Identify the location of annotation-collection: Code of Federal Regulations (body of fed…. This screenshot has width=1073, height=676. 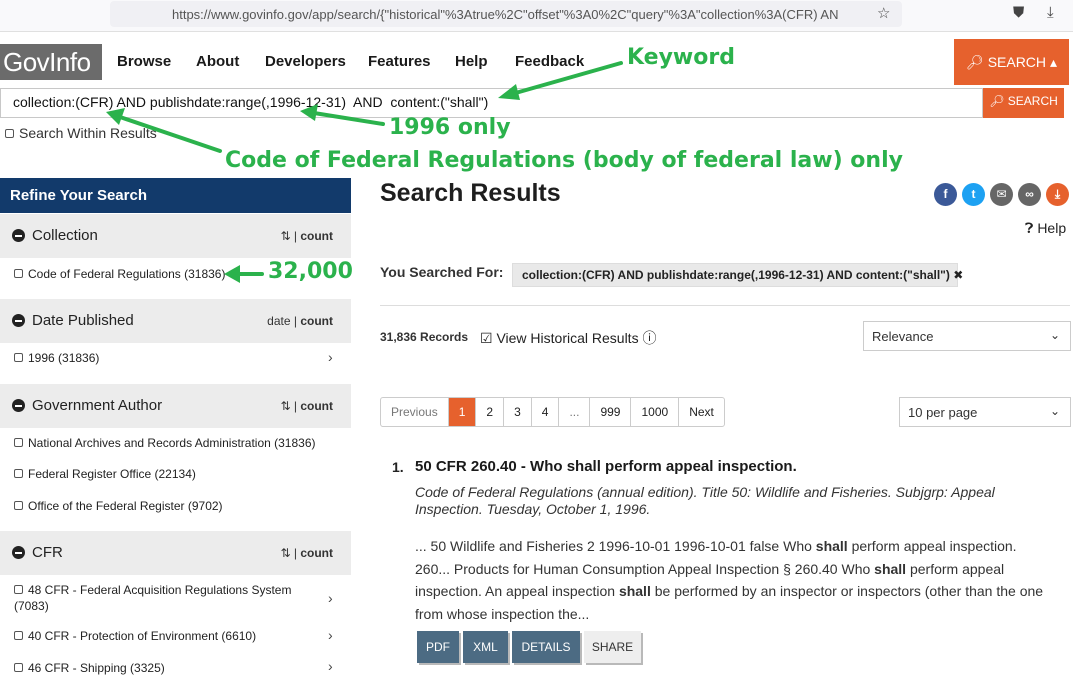
(564, 160).